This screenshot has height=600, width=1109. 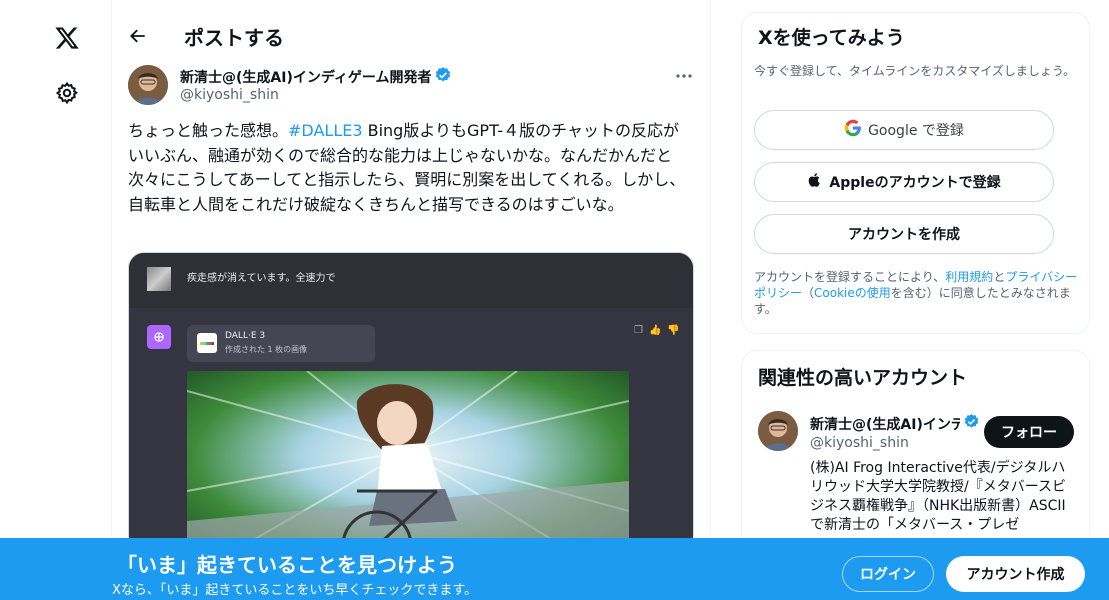 What do you see at coordinates (638, 330) in the screenshot?
I see `copy-icon: ❐` at bounding box center [638, 330].